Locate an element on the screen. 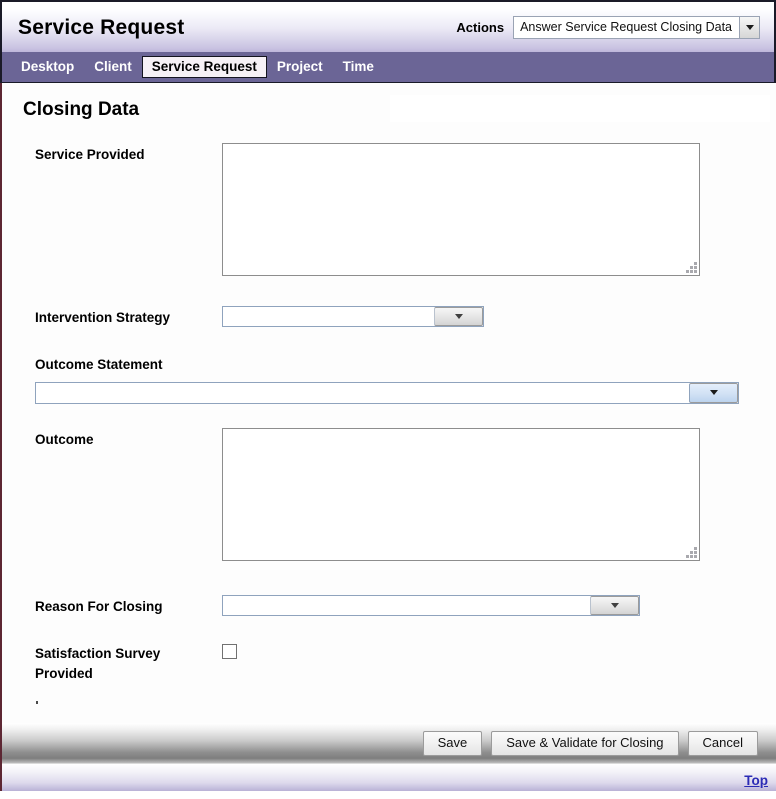 The width and height of the screenshot is (776, 799). service-provided-label: Service Provided is located at coordinates (90, 154).